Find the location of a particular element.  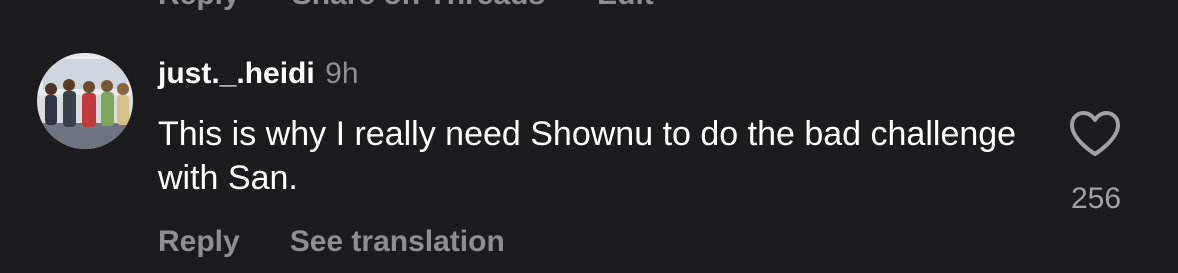

heart-outline-icon is located at coordinates (1095, 133).